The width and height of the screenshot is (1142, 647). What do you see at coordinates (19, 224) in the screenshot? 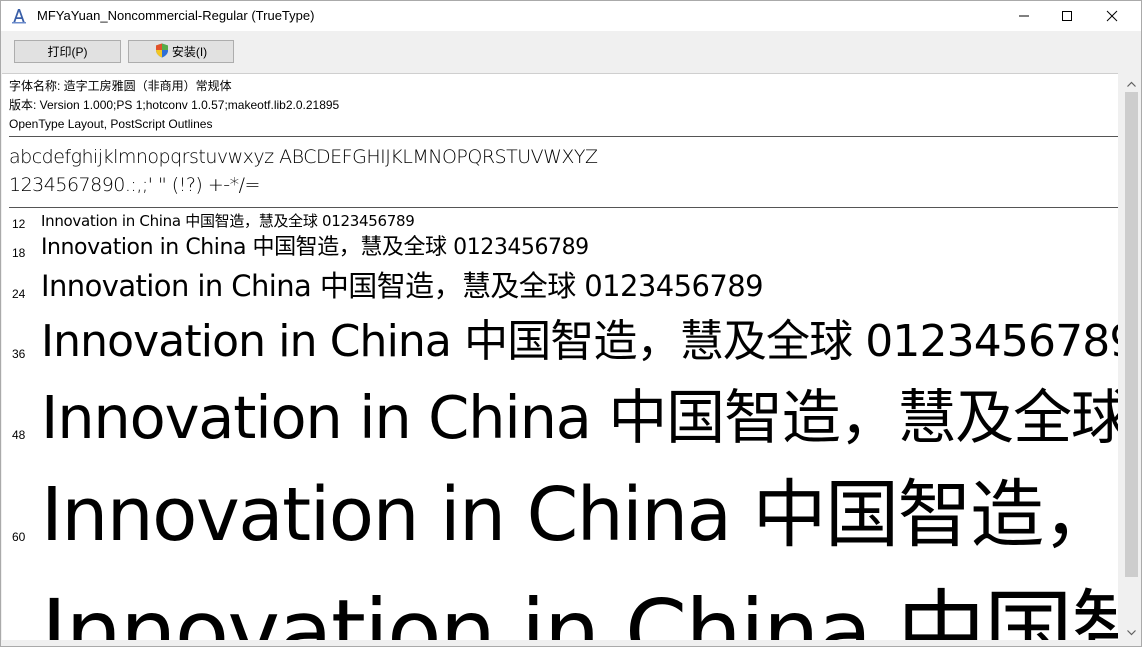
I see `size-label: 12` at bounding box center [19, 224].